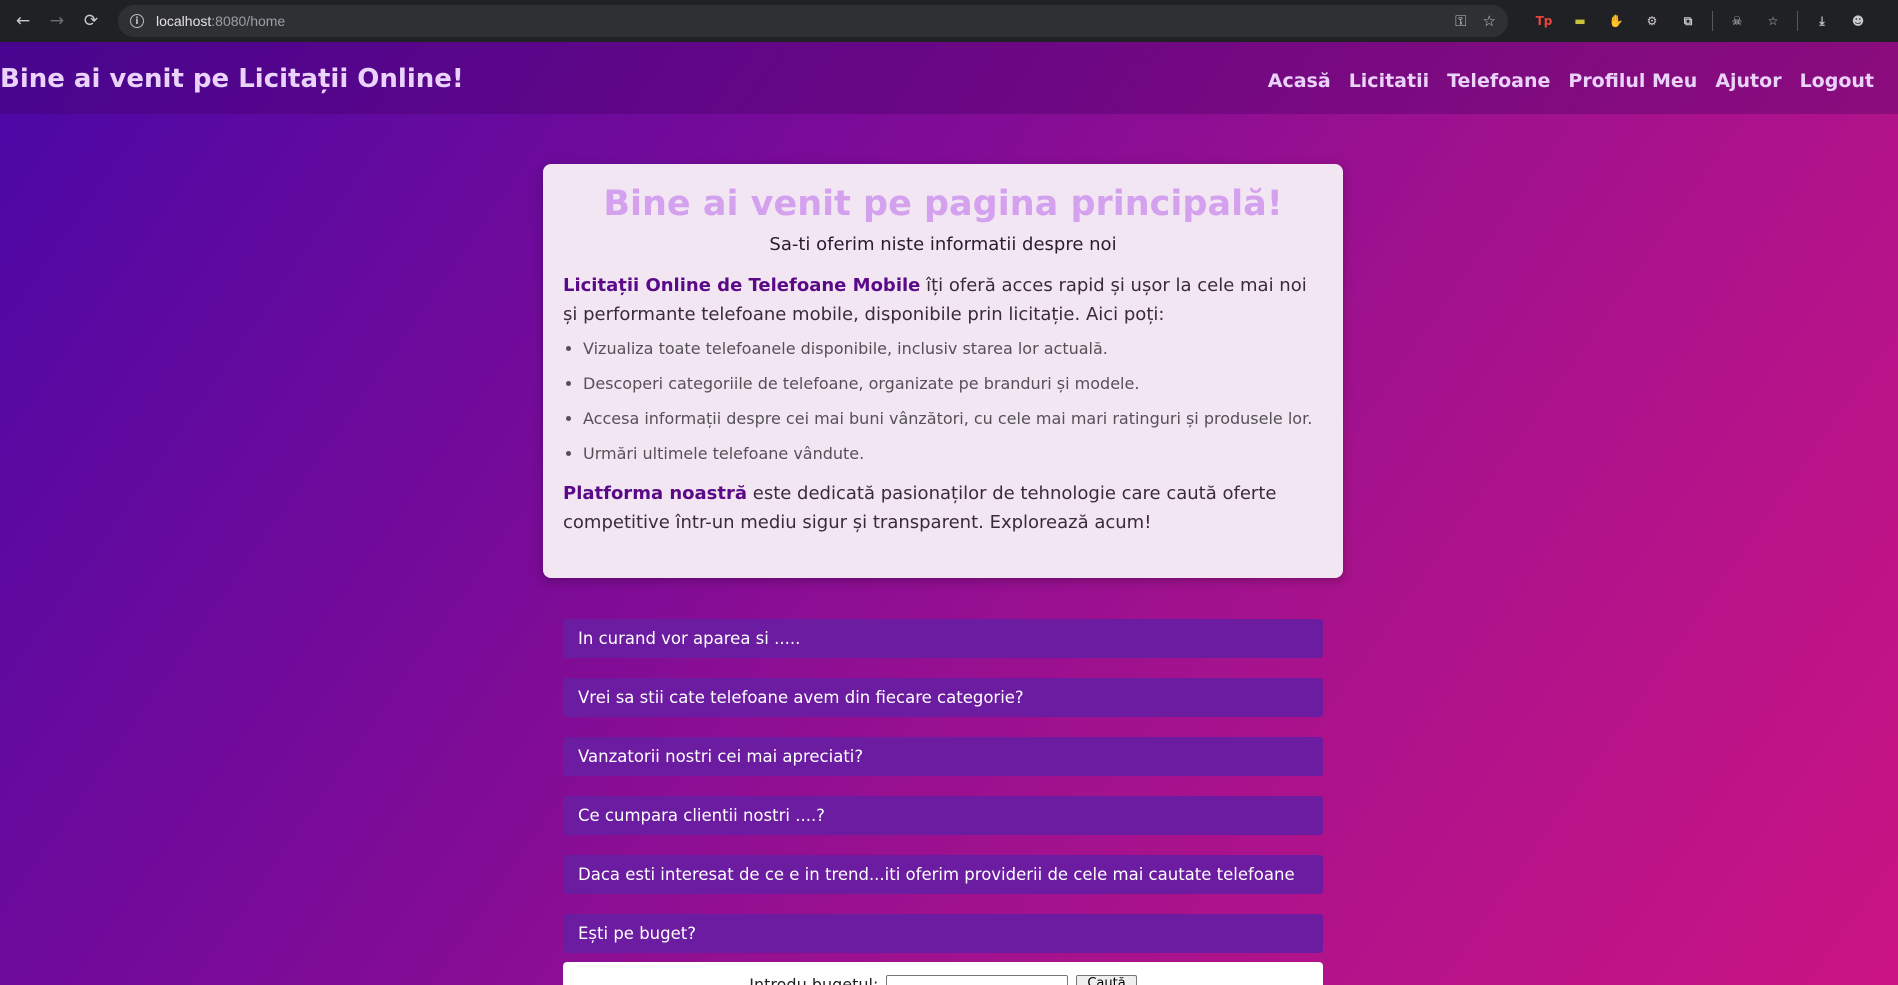 The image size is (1898, 985). I want to click on url-host: localhost, so click(184, 21).